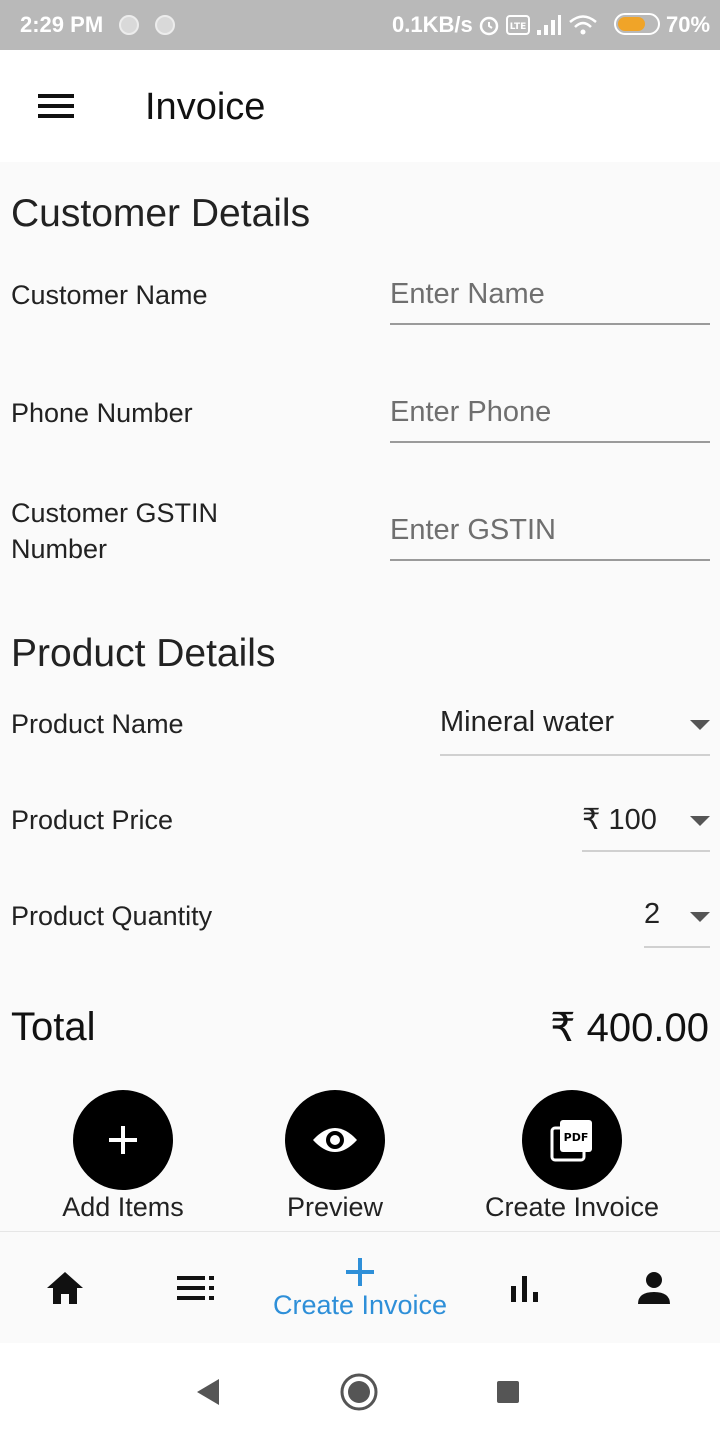 The width and height of the screenshot is (720, 1440). I want to click on bottom-navigation: Create Invoice, so click(360, 1287).